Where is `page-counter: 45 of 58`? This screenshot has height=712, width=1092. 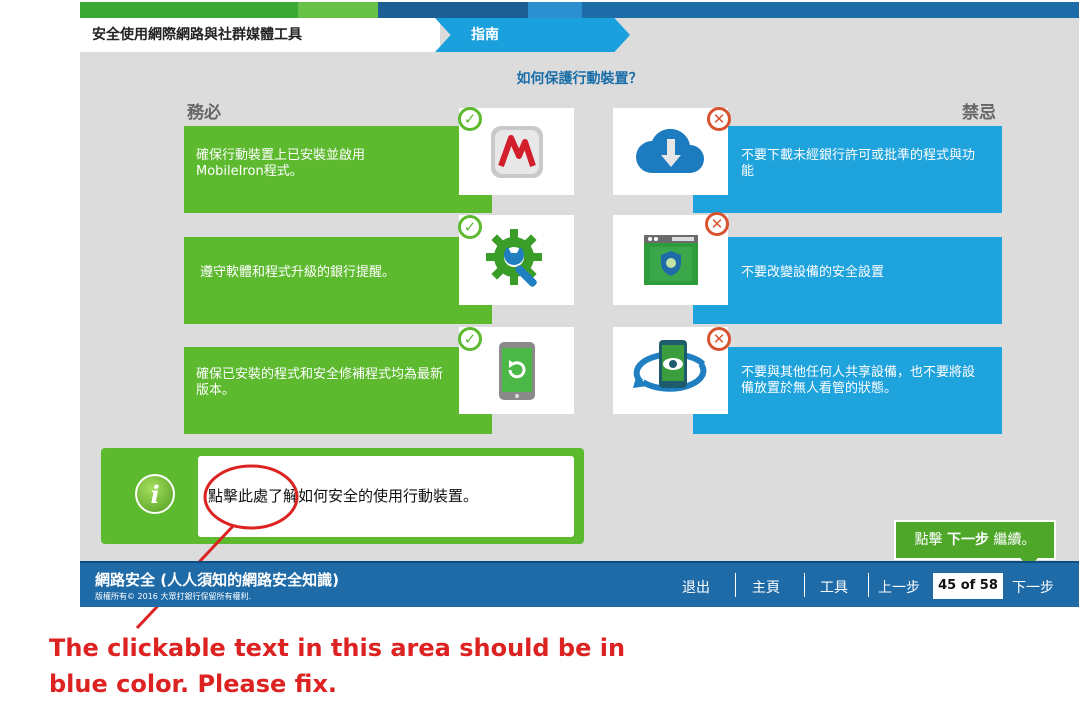
page-counter: 45 of 58 is located at coordinates (968, 586).